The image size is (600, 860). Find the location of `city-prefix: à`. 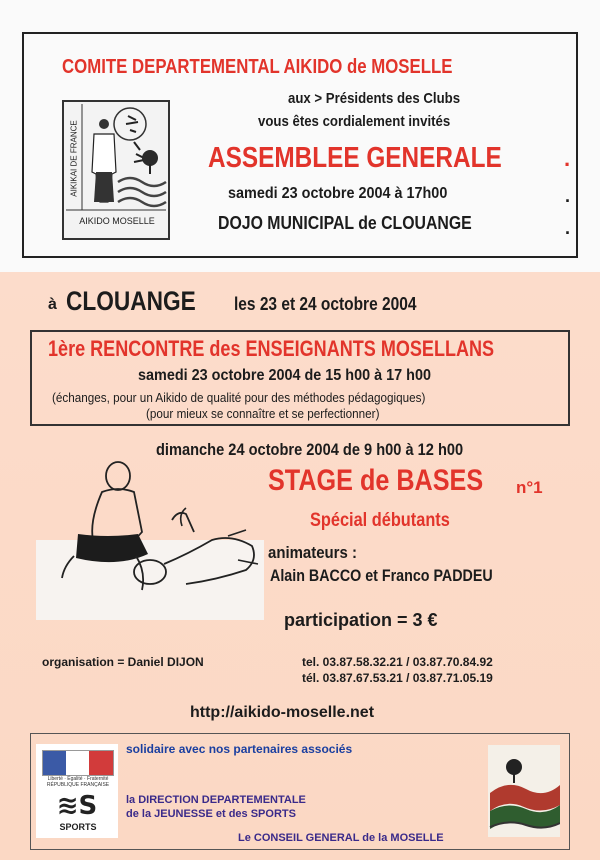

city-prefix: à is located at coordinates (52, 304).